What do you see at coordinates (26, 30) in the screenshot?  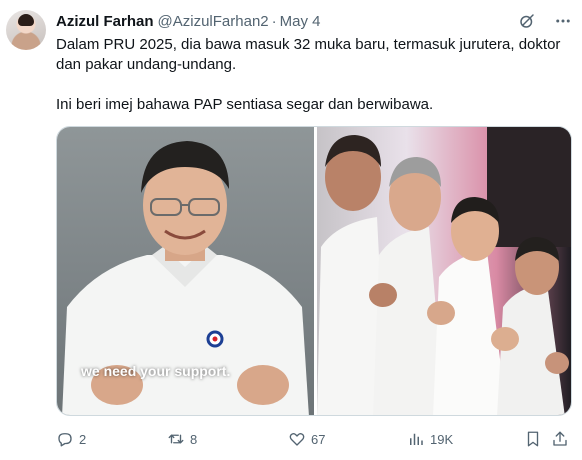 I see `avatar` at bounding box center [26, 30].